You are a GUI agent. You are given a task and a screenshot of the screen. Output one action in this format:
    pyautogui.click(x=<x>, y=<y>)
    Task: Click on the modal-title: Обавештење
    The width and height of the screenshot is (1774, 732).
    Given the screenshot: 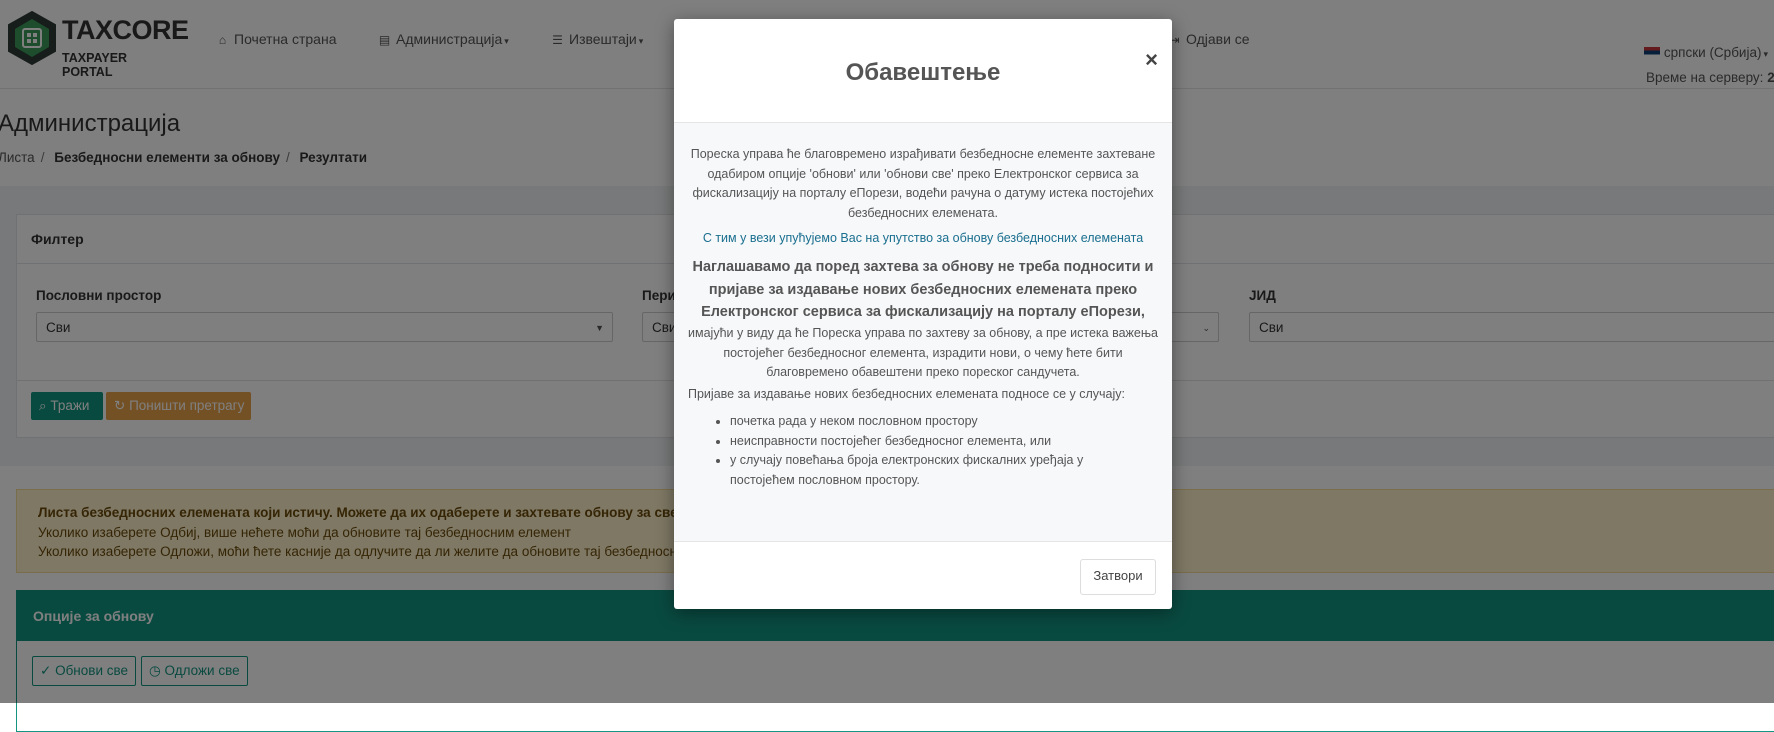 What is the action you would take?
    pyautogui.click(x=923, y=72)
    